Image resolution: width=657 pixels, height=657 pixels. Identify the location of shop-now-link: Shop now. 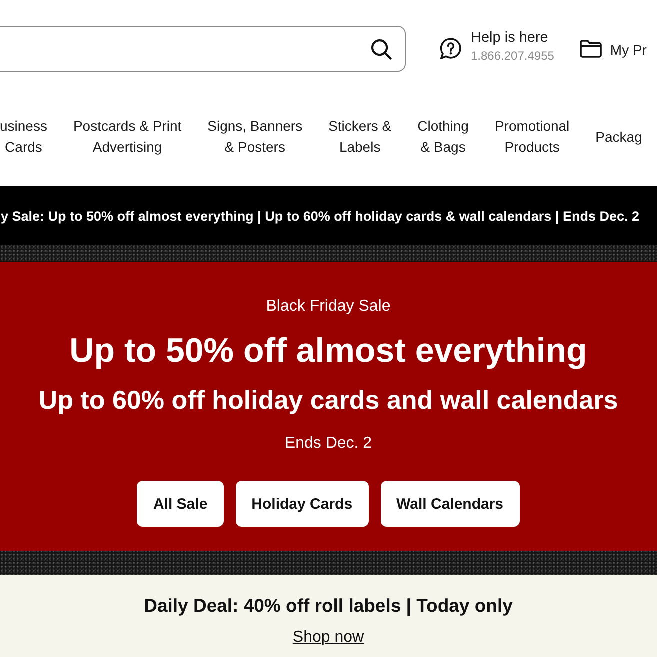
(328, 638).